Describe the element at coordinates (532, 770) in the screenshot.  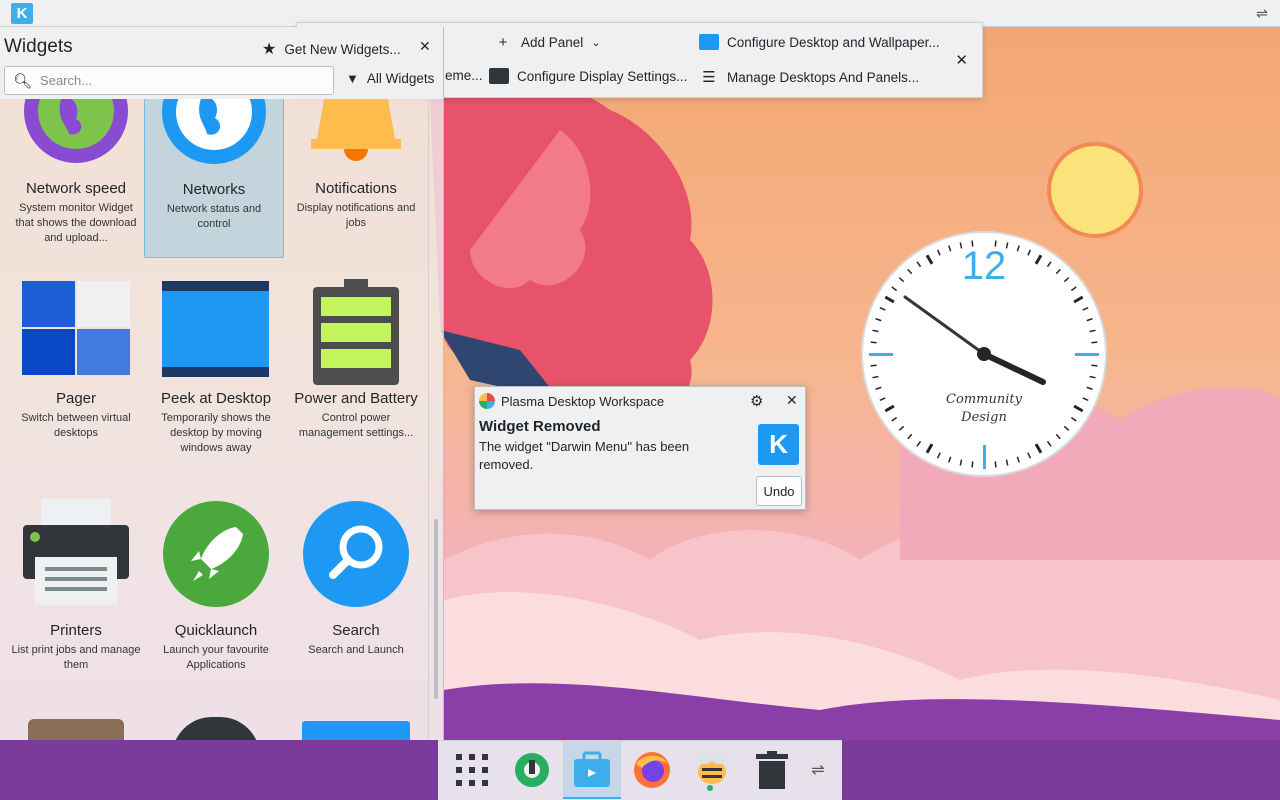
I see `system-settings-icon` at that location.